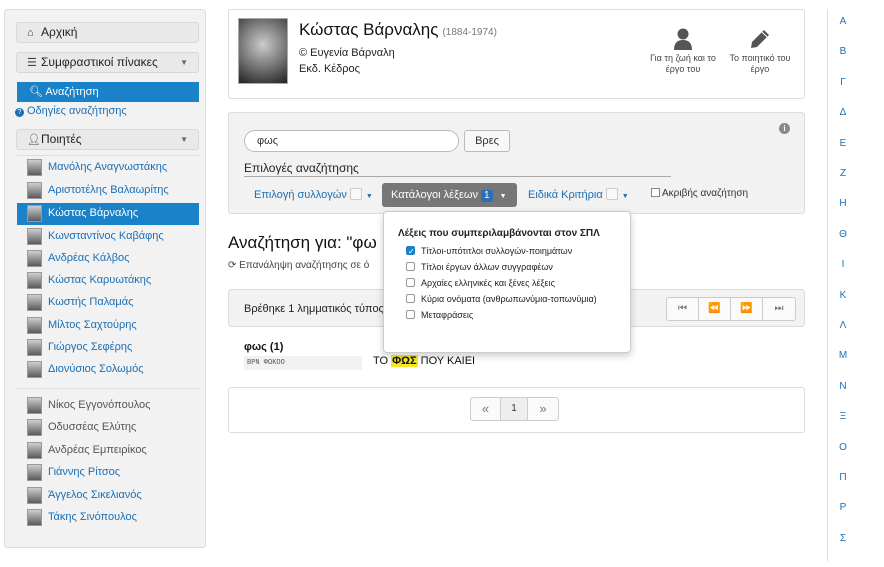 Image resolution: width=884 pixels, height=567 pixels. What do you see at coordinates (107, 32) in the screenshot?
I see `home-link: ⌂ Αρχική` at bounding box center [107, 32].